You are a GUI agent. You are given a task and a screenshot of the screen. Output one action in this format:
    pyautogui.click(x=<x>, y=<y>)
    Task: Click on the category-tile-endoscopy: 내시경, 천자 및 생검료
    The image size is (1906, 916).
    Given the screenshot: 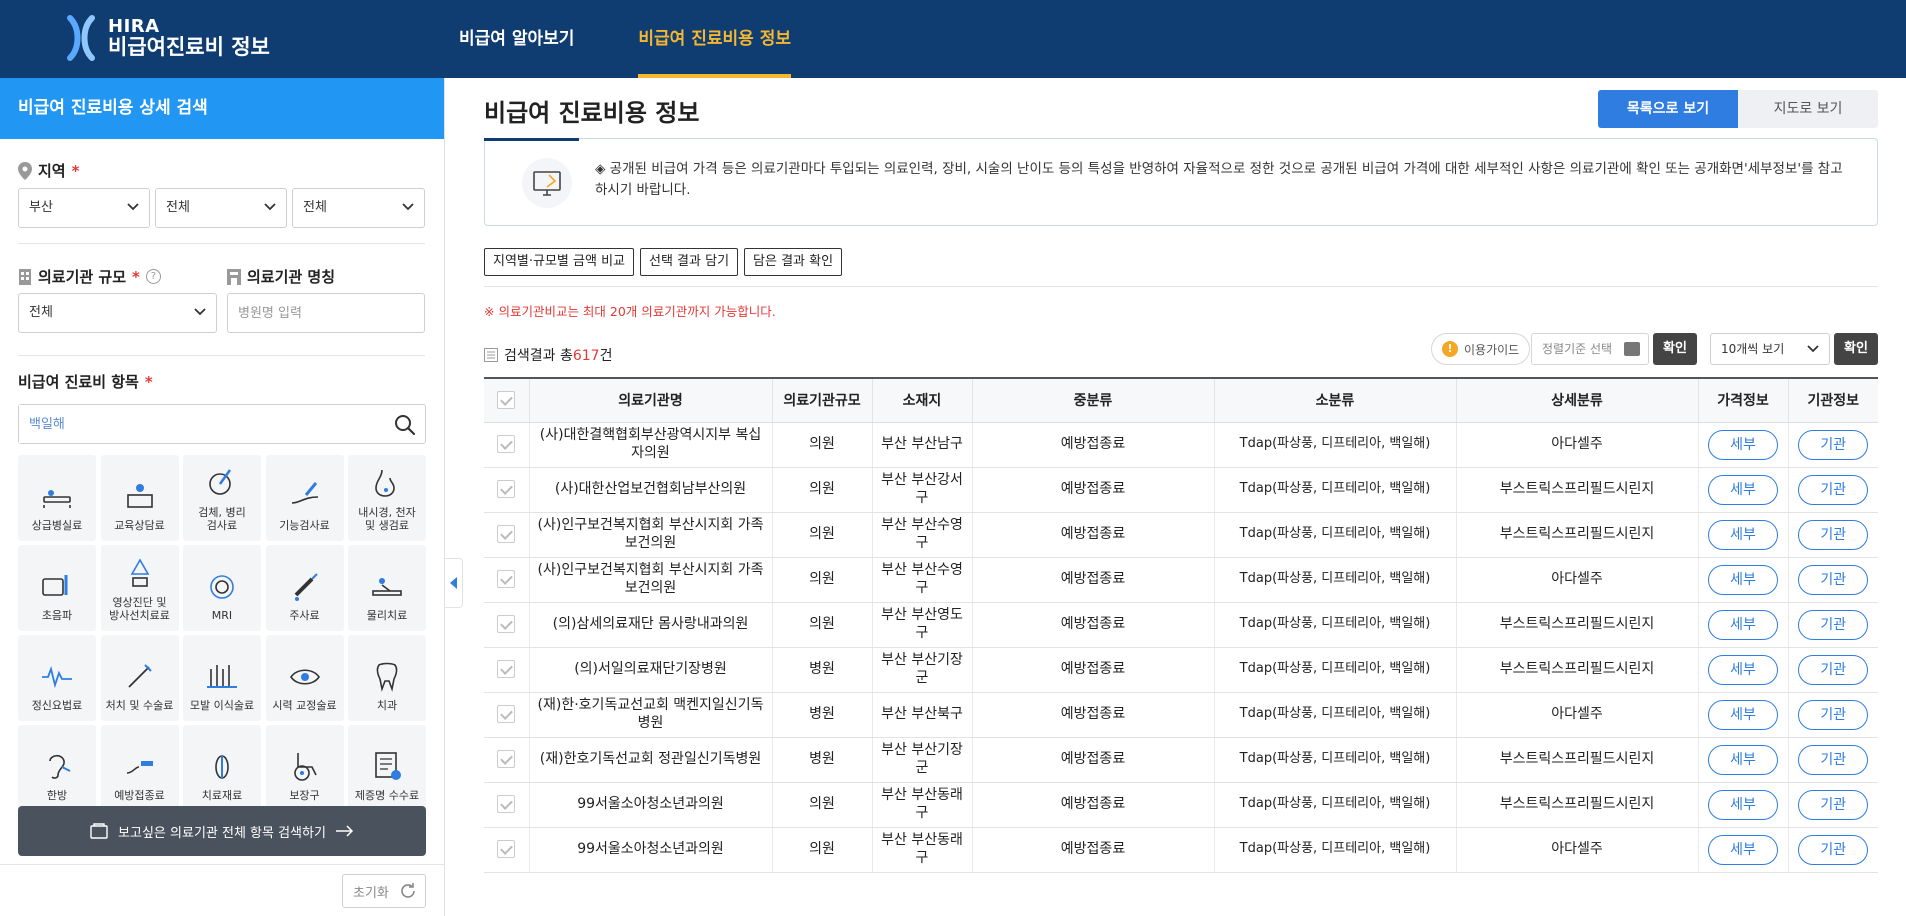 What is the action you would take?
    pyautogui.click(x=387, y=498)
    